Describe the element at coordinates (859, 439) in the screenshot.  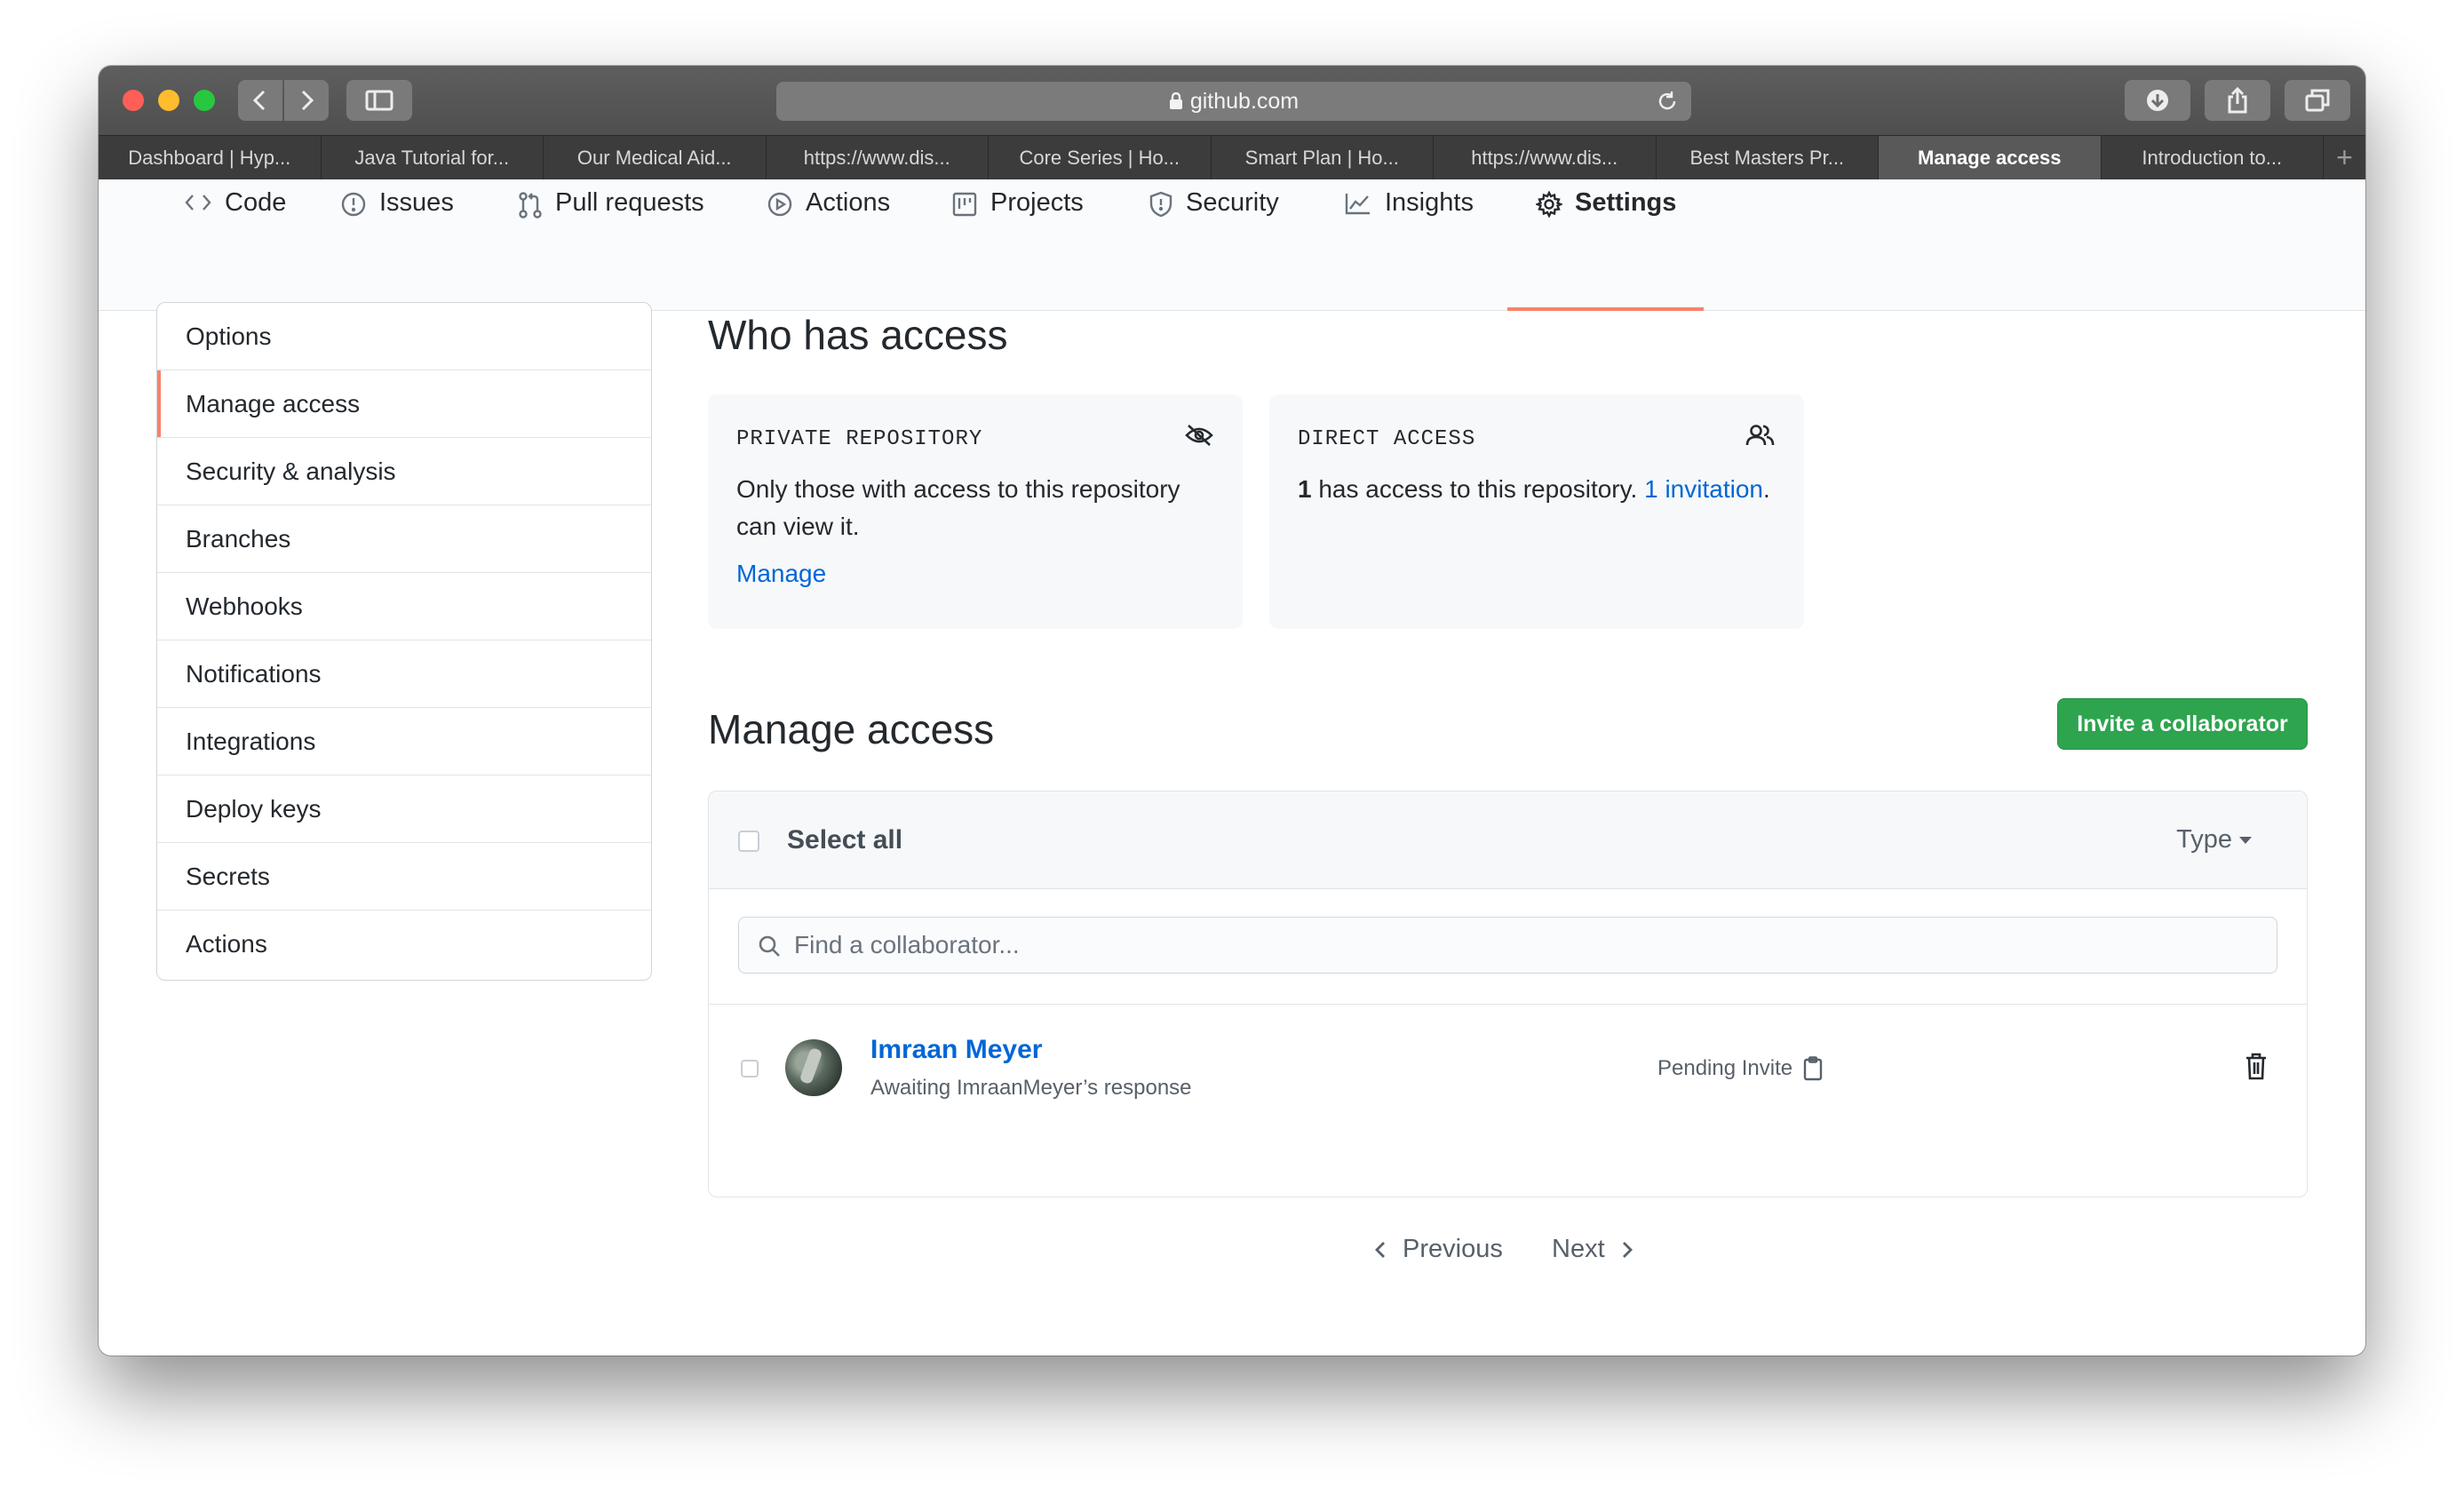
I see `card-heading: PRIVATE REPOSITORY` at that location.